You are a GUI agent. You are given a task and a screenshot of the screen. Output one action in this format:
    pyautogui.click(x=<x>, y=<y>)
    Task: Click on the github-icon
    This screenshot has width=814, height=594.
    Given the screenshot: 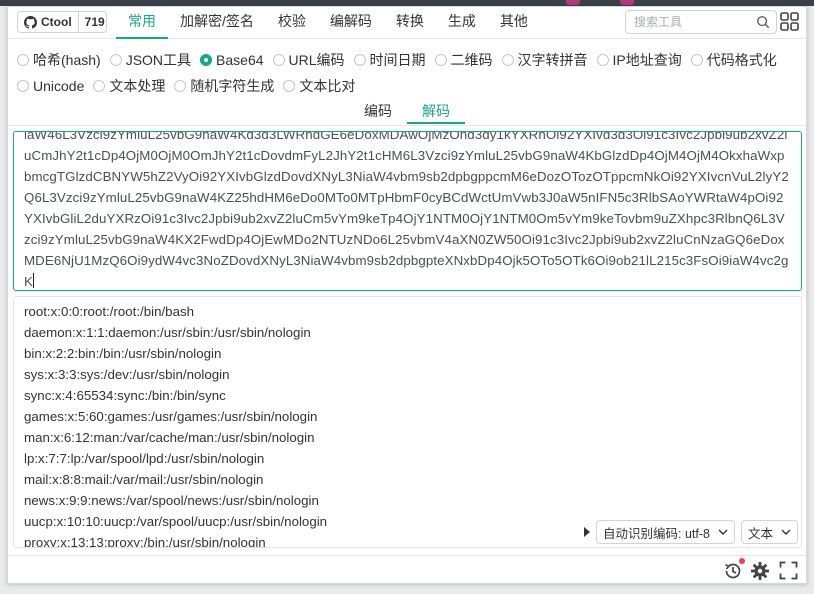 What is the action you would take?
    pyautogui.click(x=30, y=22)
    